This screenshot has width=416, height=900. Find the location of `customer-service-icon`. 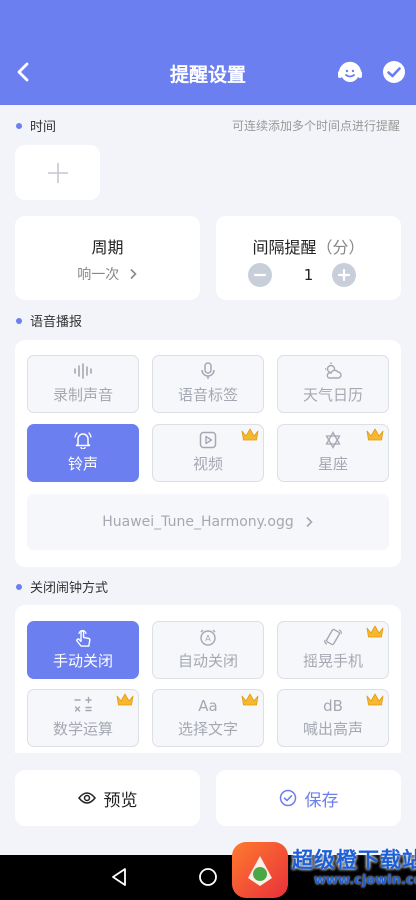

customer-service-icon is located at coordinates (350, 72).